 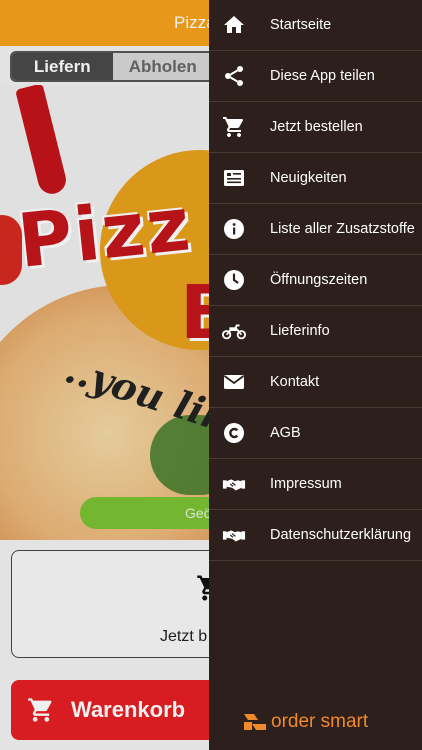 What do you see at coordinates (319, 280) in the screenshot?
I see `menu-label: Öffnungszeiten` at bounding box center [319, 280].